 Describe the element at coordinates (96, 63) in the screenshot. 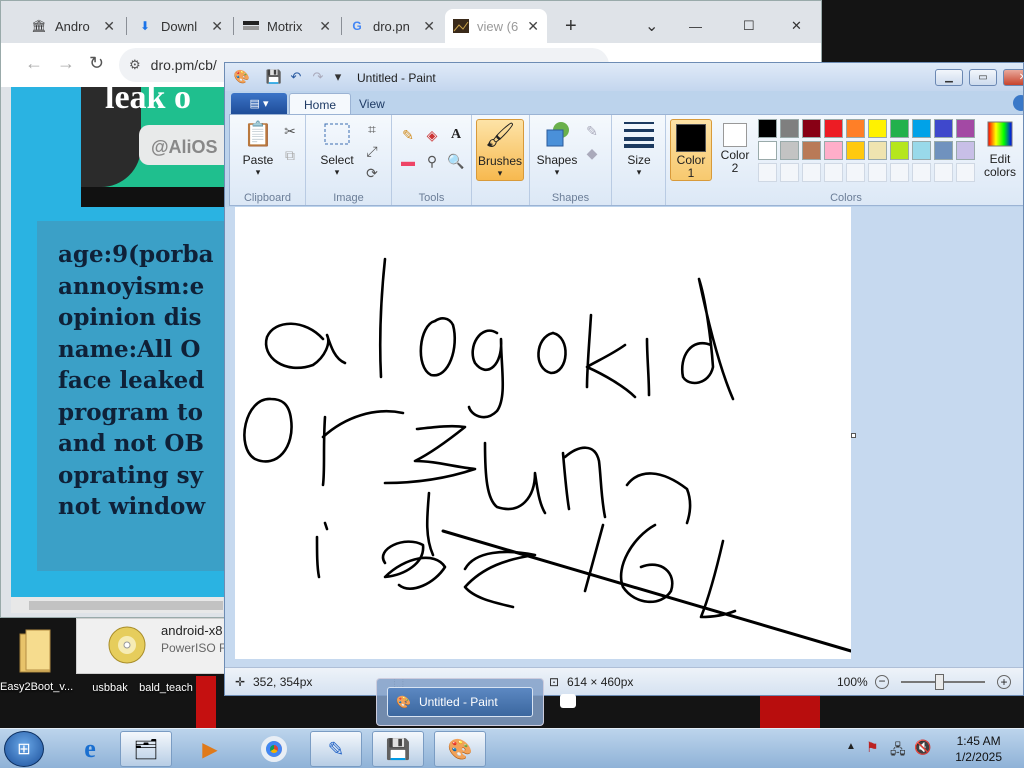

I see `reload-icon: ↻` at that location.